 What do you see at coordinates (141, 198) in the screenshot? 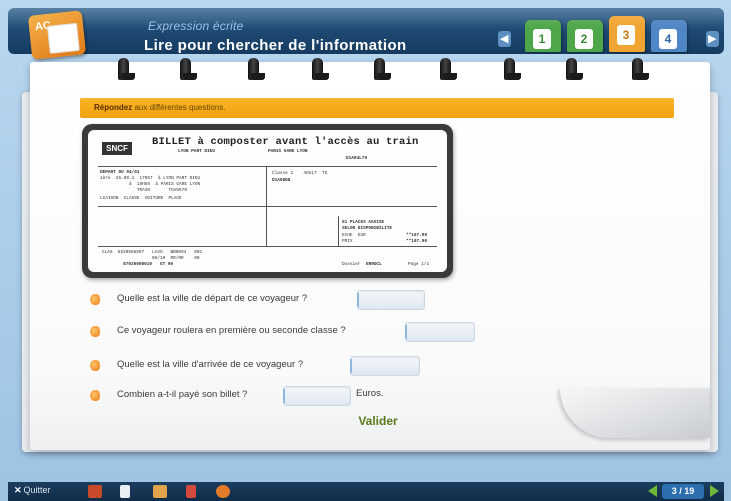
I see `ticket-line-4: LIAISON CLASSE VOITURE PLACE` at bounding box center [141, 198].